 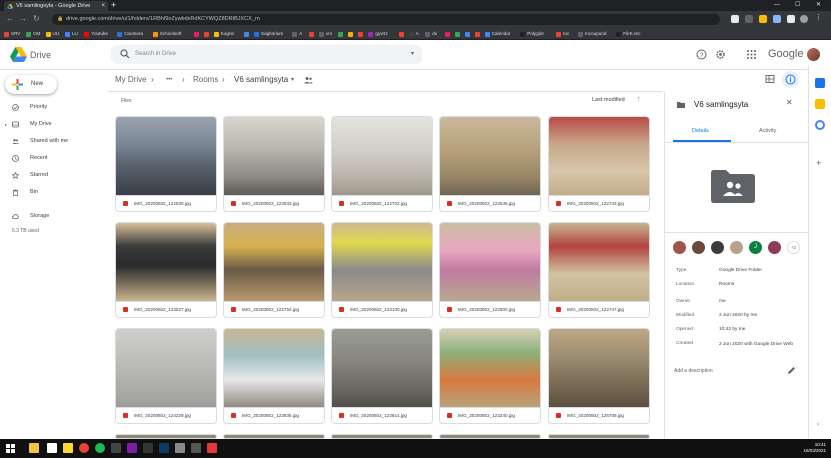 I want to click on help-icon: ?, so click(x=701, y=54).